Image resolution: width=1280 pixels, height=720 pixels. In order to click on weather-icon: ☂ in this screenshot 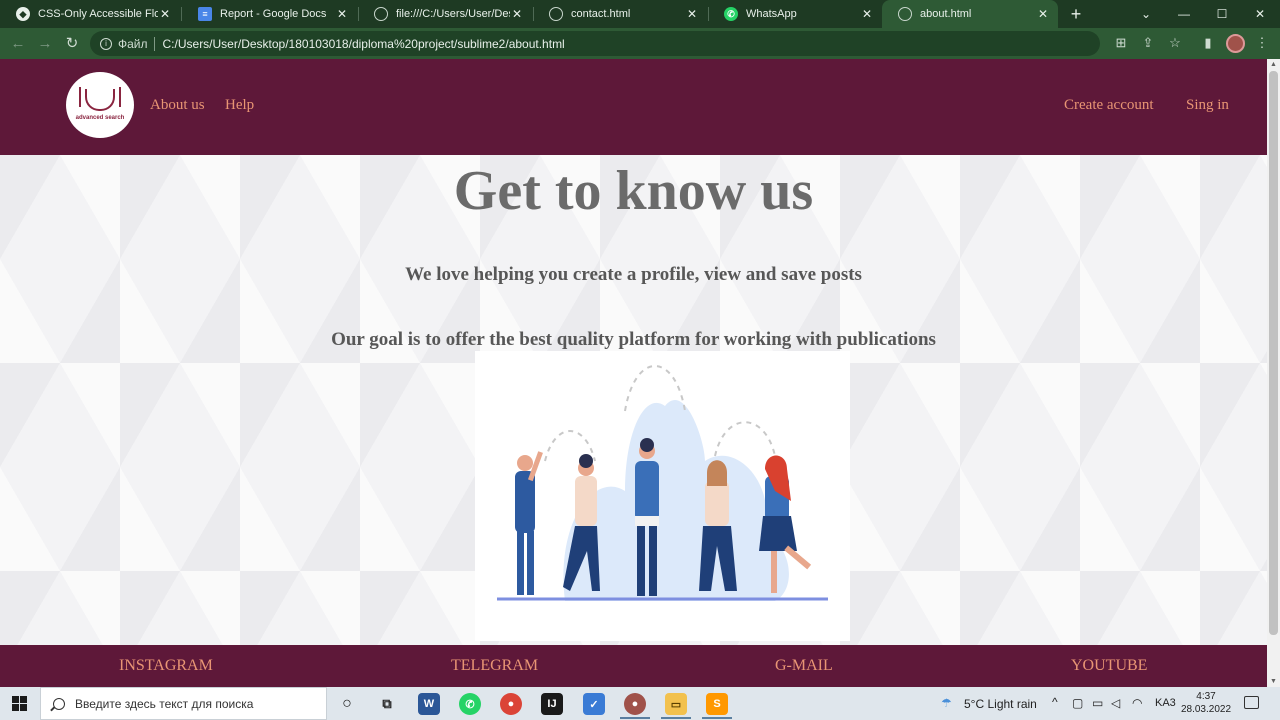, I will do `click(946, 703)`.